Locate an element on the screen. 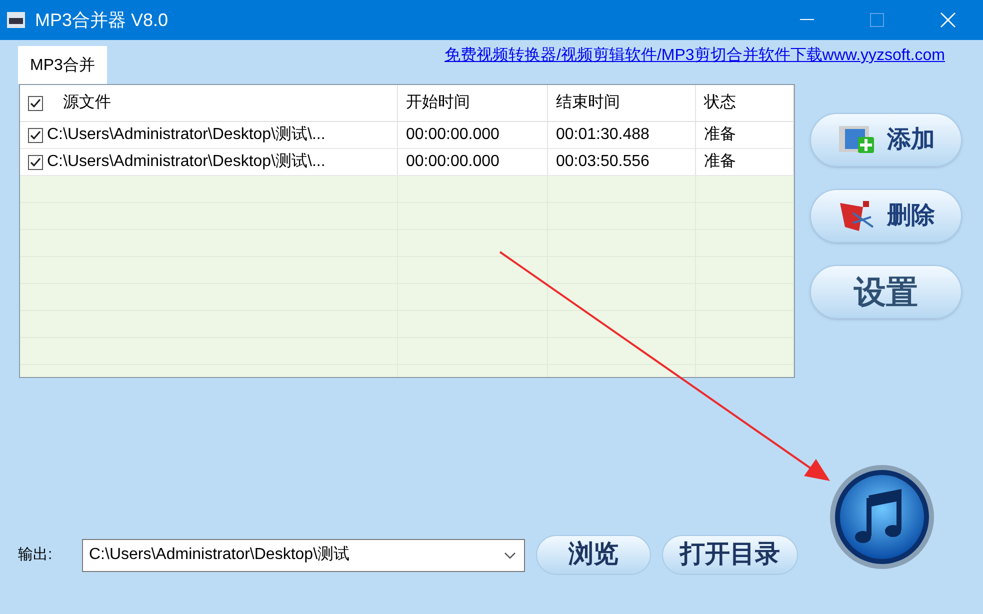  browse-button: 浏览 is located at coordinates (593, 555).